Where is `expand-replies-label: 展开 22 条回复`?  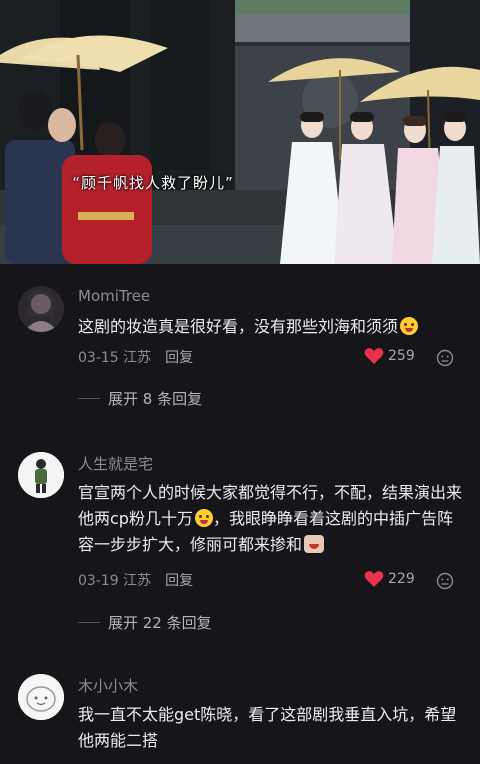
expand-replies-label: 展开 22 条回复 is located at coordinates (160, 623).